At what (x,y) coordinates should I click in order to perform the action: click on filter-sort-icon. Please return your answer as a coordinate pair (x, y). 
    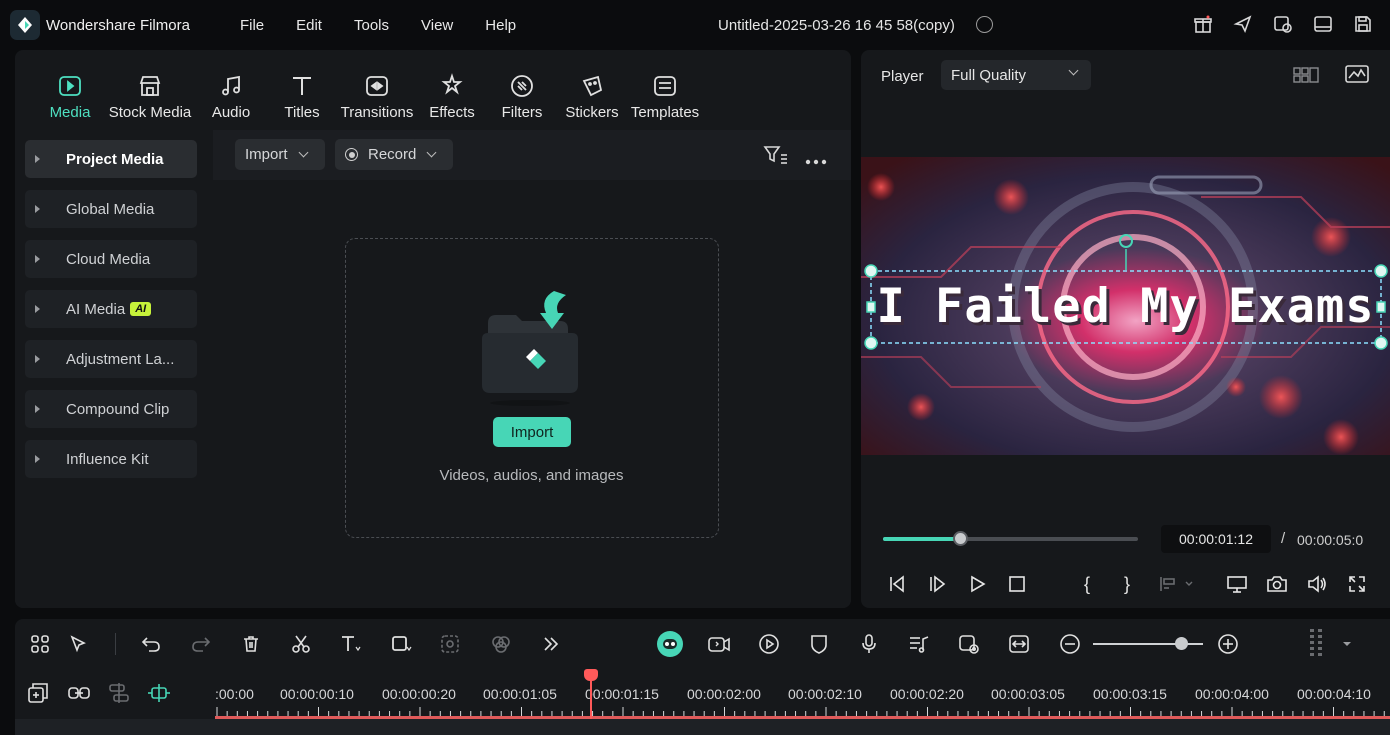
    Looking at the image, I should click on (776, 157).